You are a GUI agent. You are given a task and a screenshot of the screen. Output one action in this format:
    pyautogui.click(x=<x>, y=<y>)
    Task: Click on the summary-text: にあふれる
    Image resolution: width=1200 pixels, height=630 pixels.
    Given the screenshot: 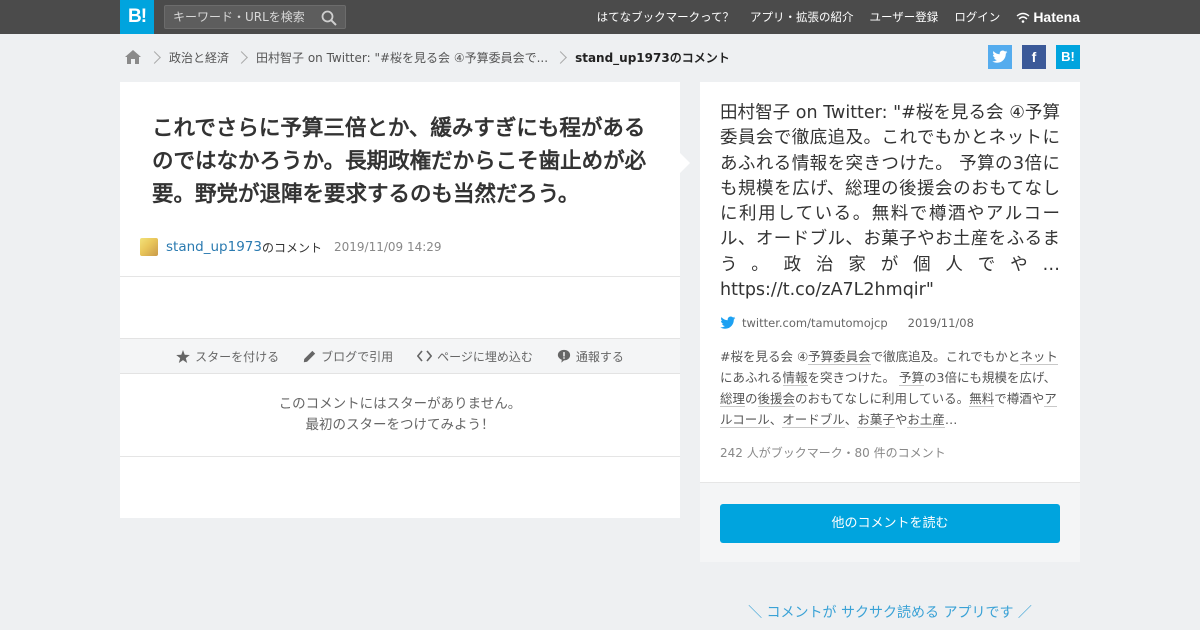 What is the action you would take?
    pyautogui.click(x=751, y=377)
    